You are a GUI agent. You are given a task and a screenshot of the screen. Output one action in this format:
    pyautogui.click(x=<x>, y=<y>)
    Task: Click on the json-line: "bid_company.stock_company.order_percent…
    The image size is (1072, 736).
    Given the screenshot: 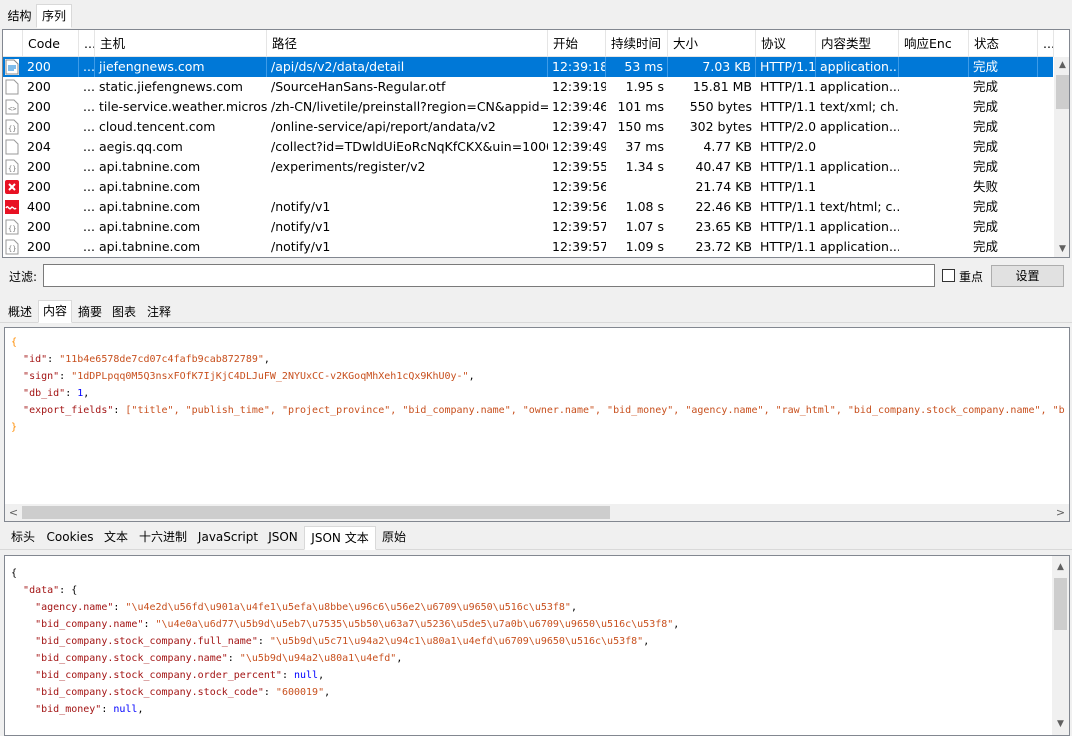 What is the action you would take?
    pyautogui.click(x=180, y=675)
    